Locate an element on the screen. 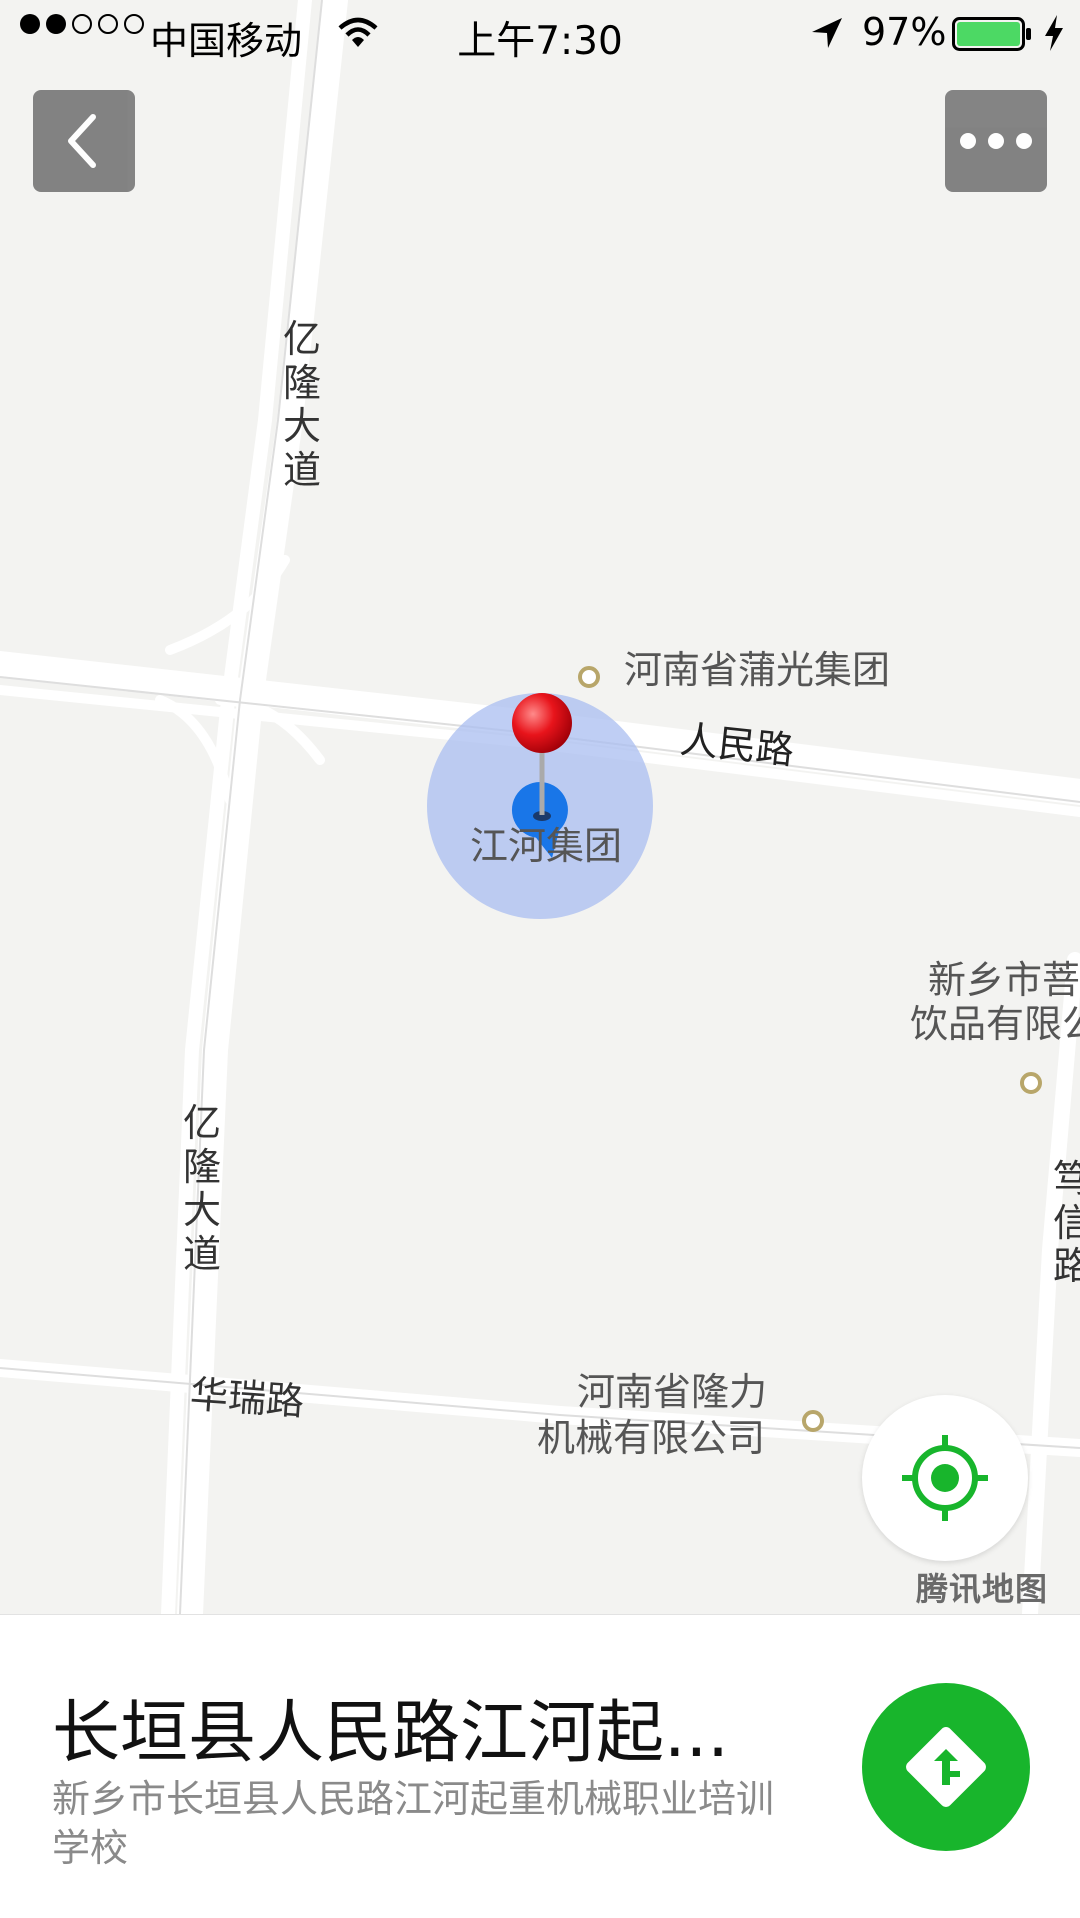 Image resolution: width=1080 pixels, height=1918 pixels. route-arrow-icon is located at coordinates (946, 1767).